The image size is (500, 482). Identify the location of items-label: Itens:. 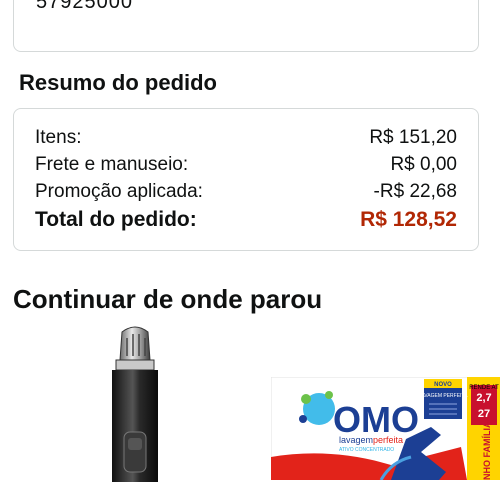
(58, 137).